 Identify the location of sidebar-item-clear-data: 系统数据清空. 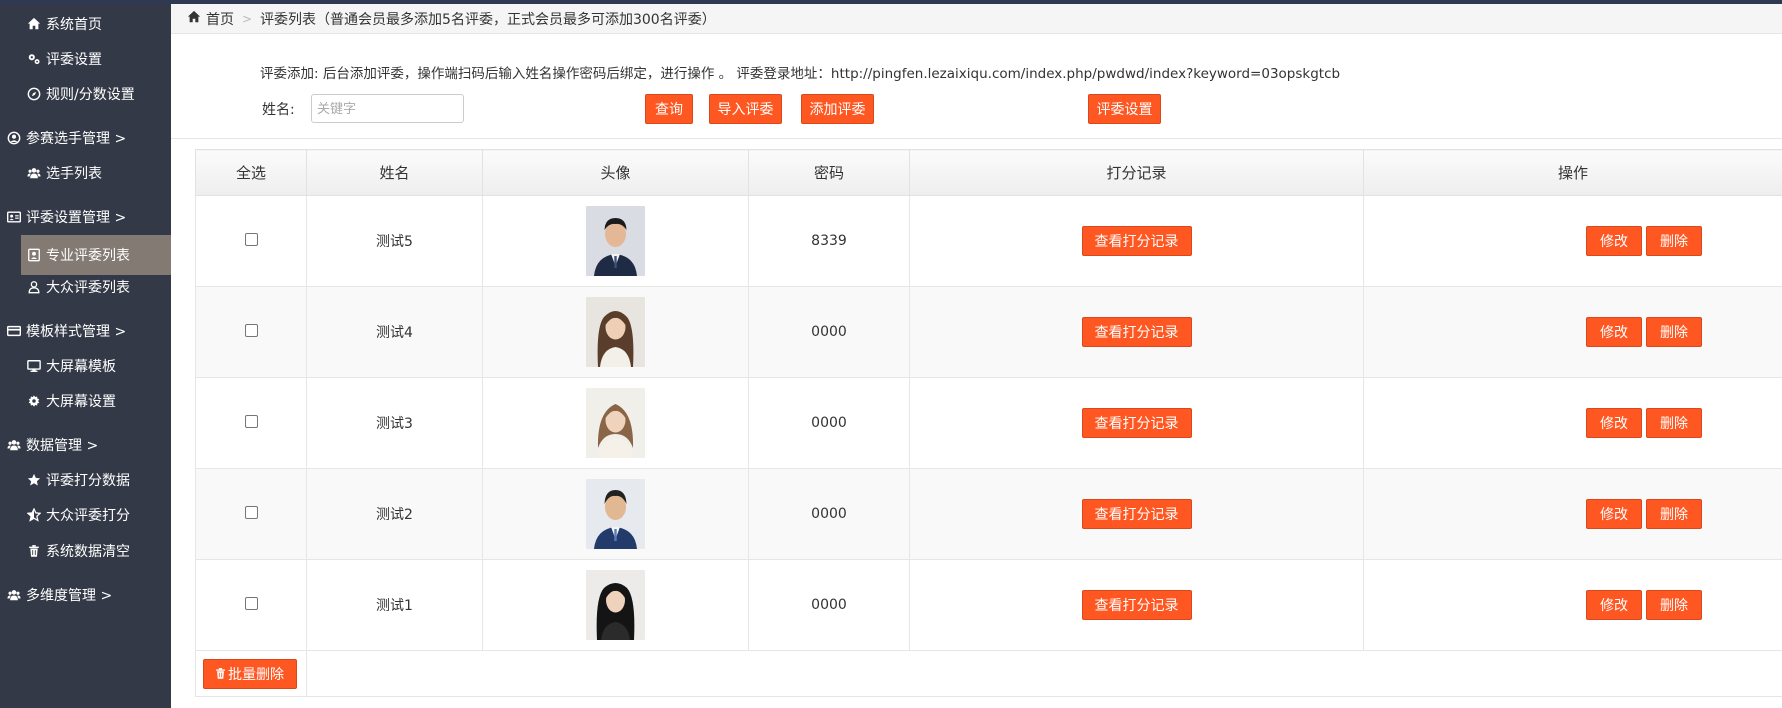
(85, 551).